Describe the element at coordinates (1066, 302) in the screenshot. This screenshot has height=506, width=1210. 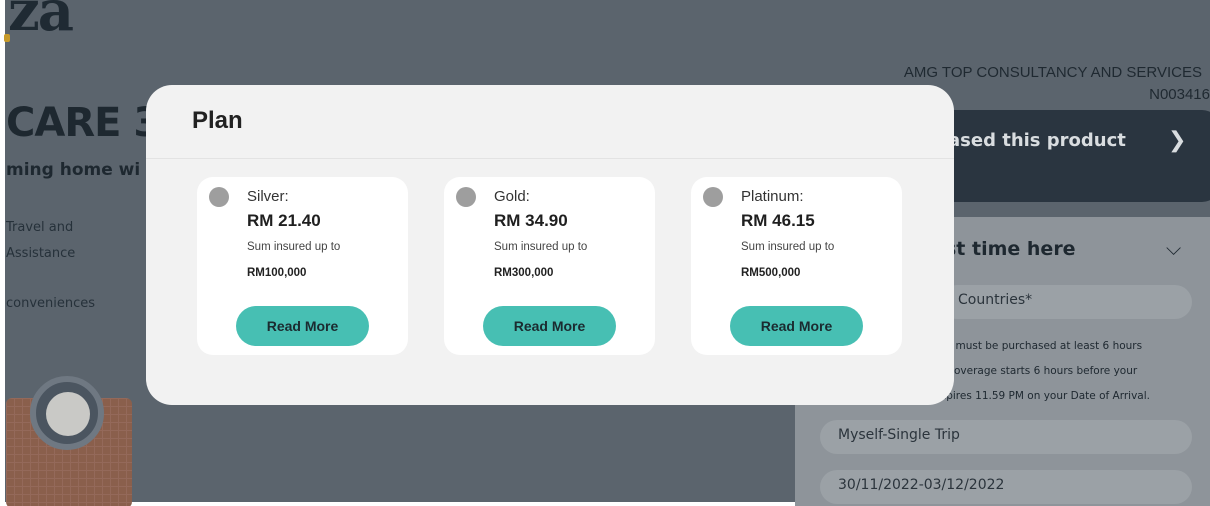
I see `countries-field: Countries*` at that location.